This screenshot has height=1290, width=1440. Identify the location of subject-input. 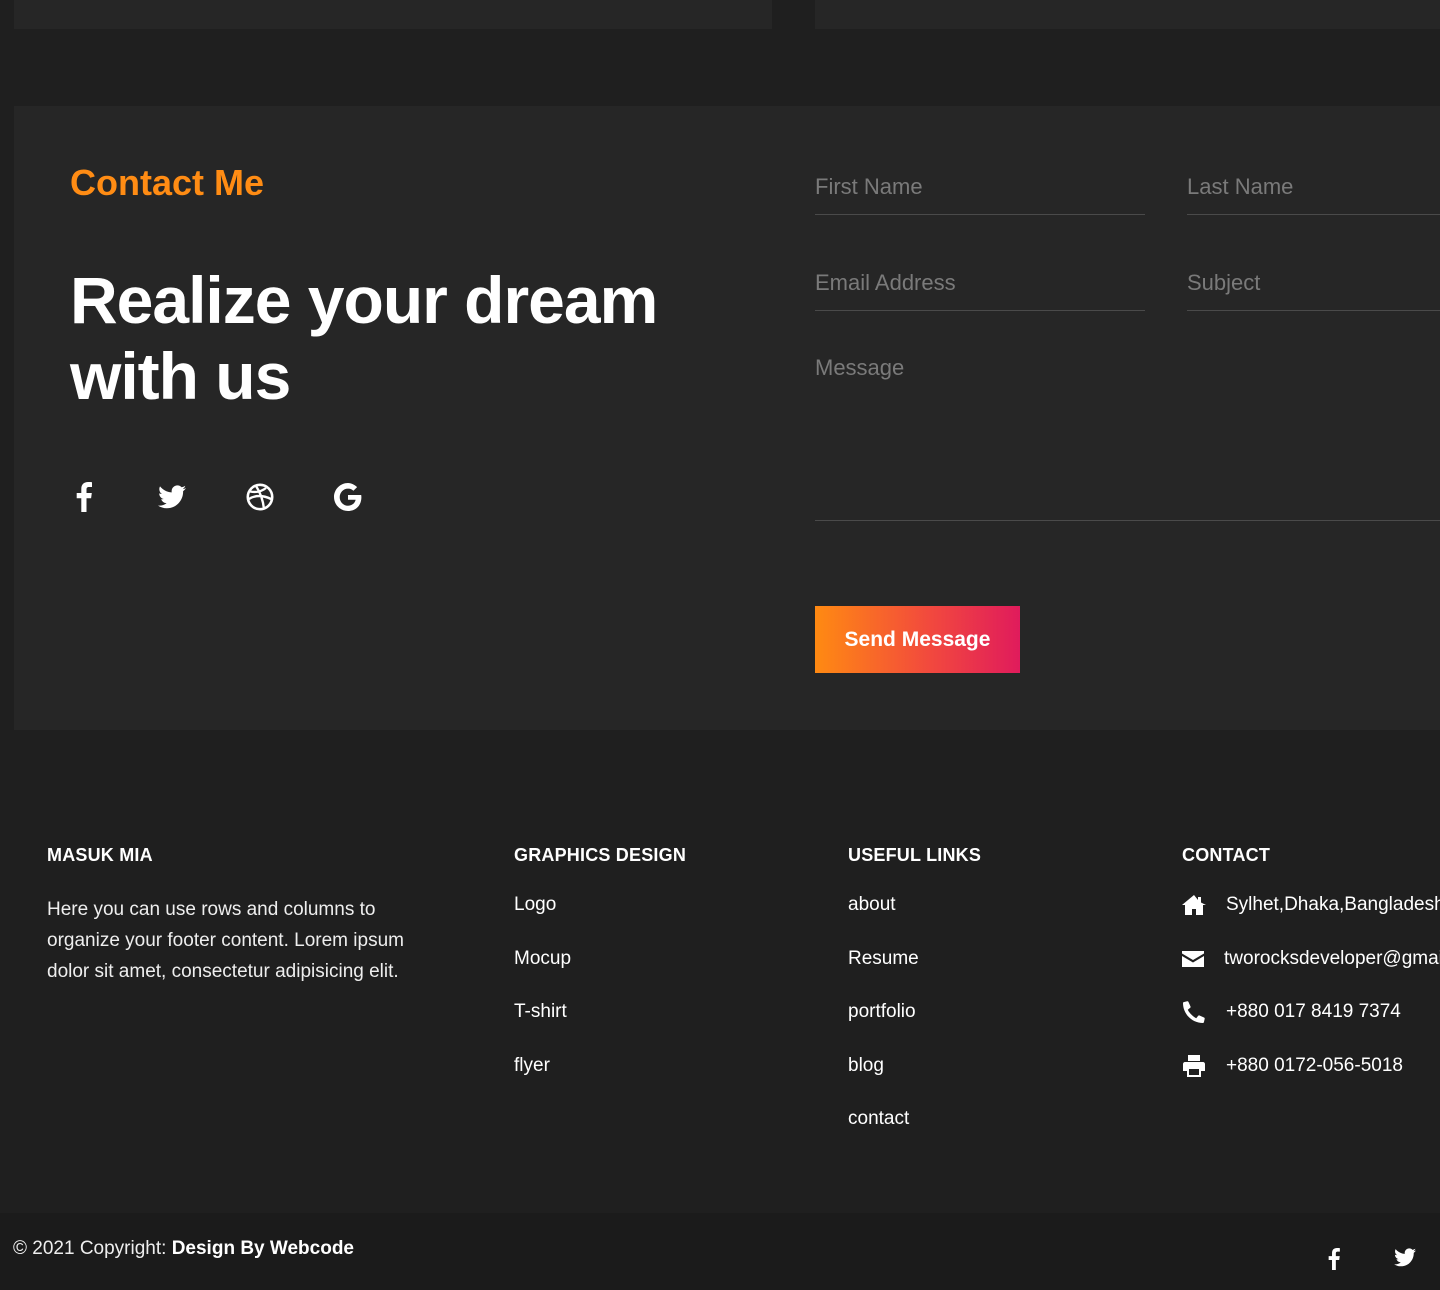
(1313, 283).